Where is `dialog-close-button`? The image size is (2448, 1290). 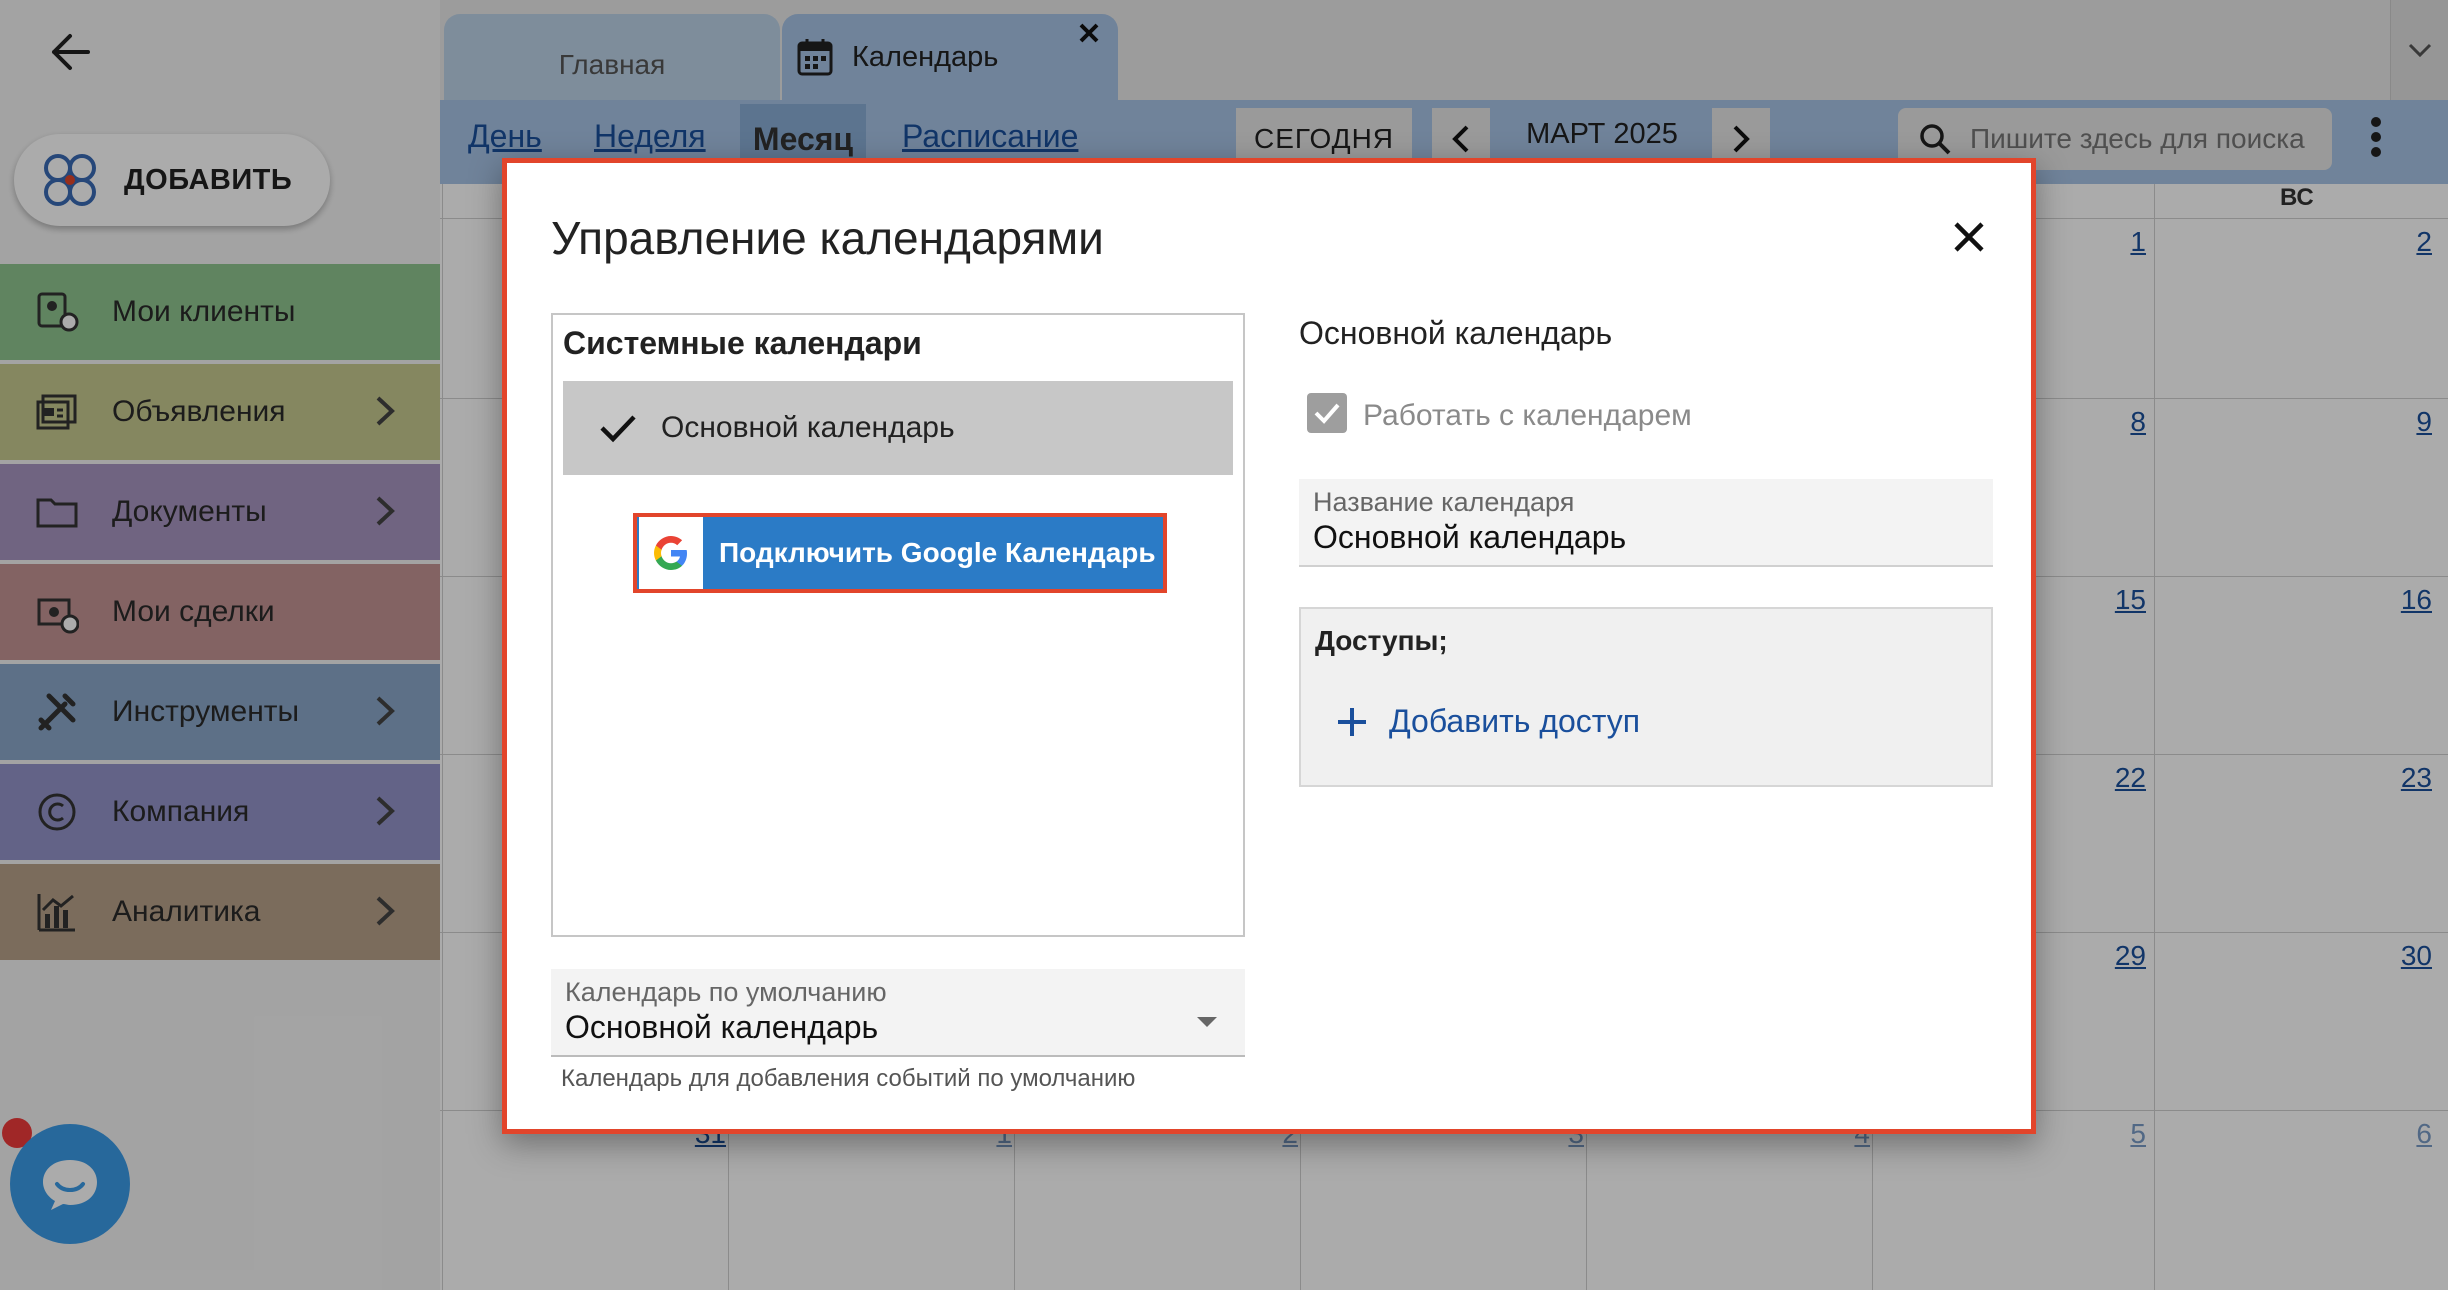
dialog-close-button is located at coordinates (1969, 239).